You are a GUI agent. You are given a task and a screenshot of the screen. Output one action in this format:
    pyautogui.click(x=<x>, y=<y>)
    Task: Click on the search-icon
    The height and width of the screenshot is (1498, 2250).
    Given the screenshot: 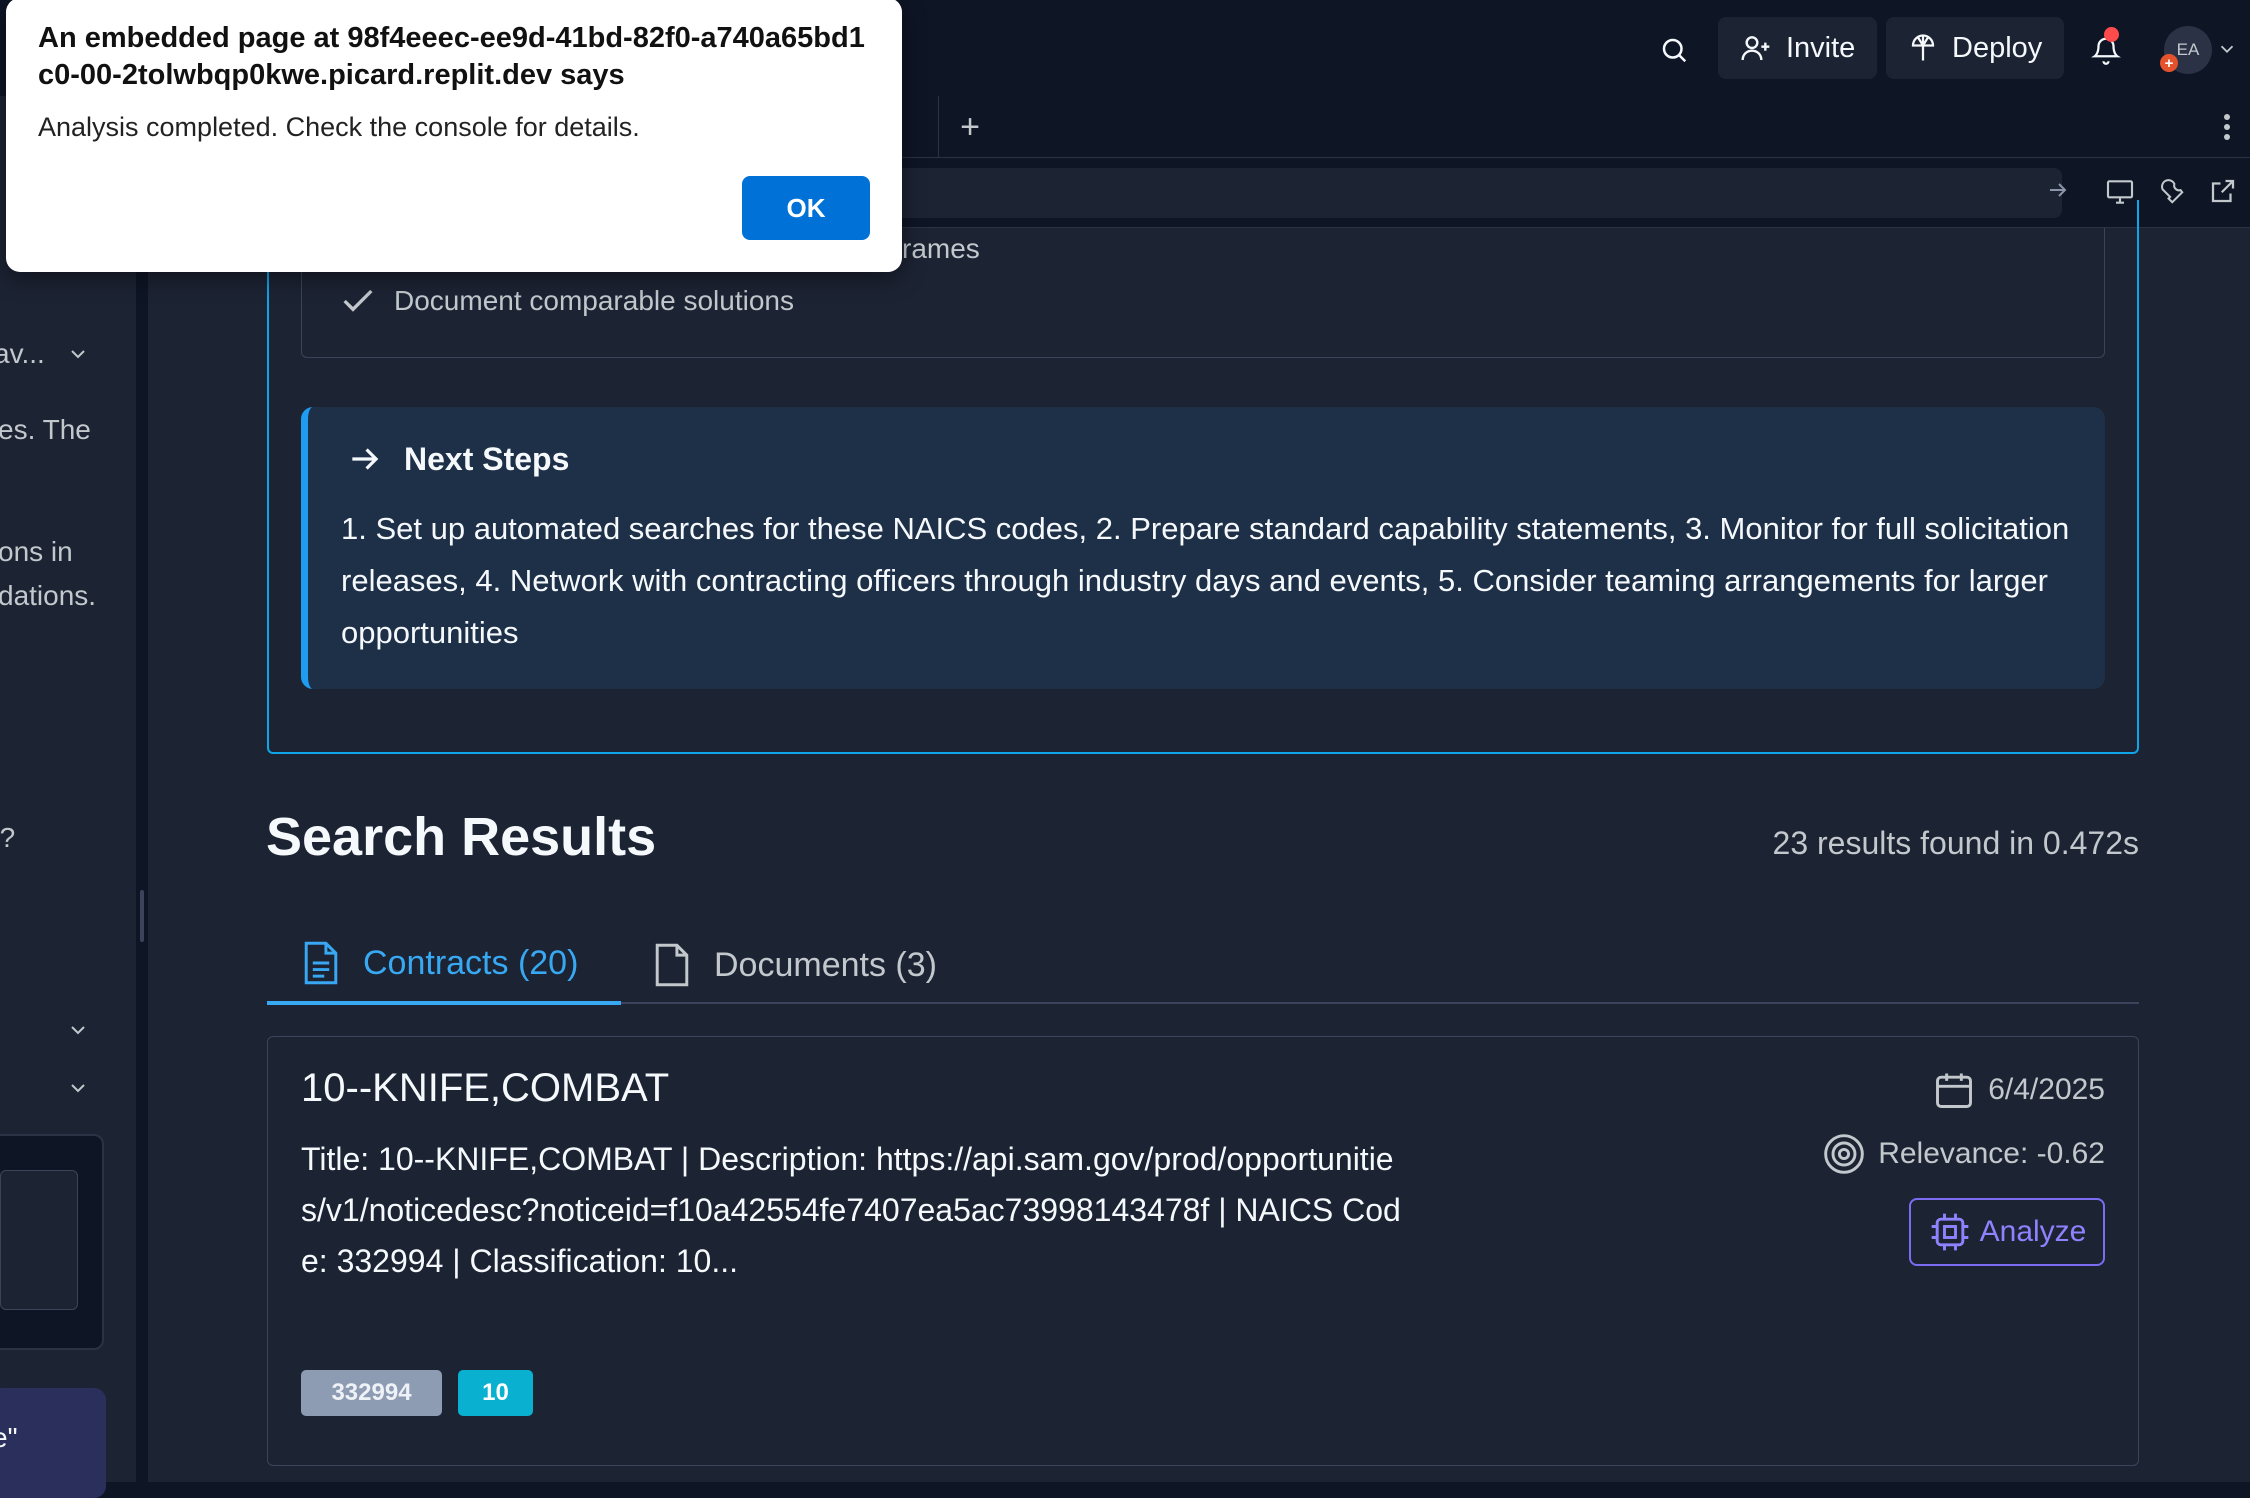 What is the action you would take?
    pyautogui.click(x=1674, y=50)
    